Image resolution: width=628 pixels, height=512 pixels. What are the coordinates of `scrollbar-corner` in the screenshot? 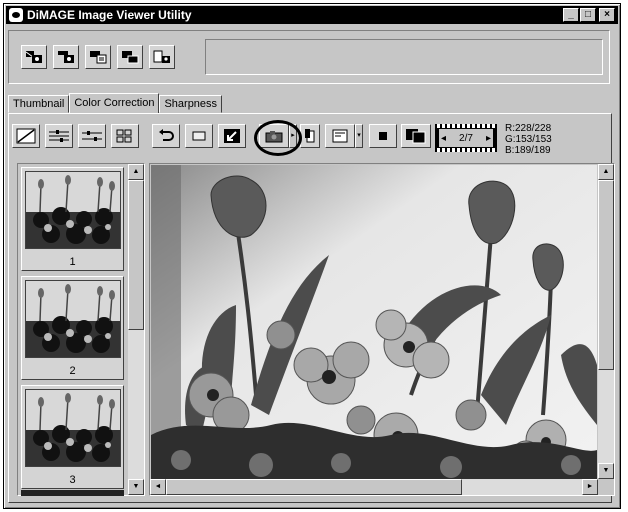 It's located at (606, 487).